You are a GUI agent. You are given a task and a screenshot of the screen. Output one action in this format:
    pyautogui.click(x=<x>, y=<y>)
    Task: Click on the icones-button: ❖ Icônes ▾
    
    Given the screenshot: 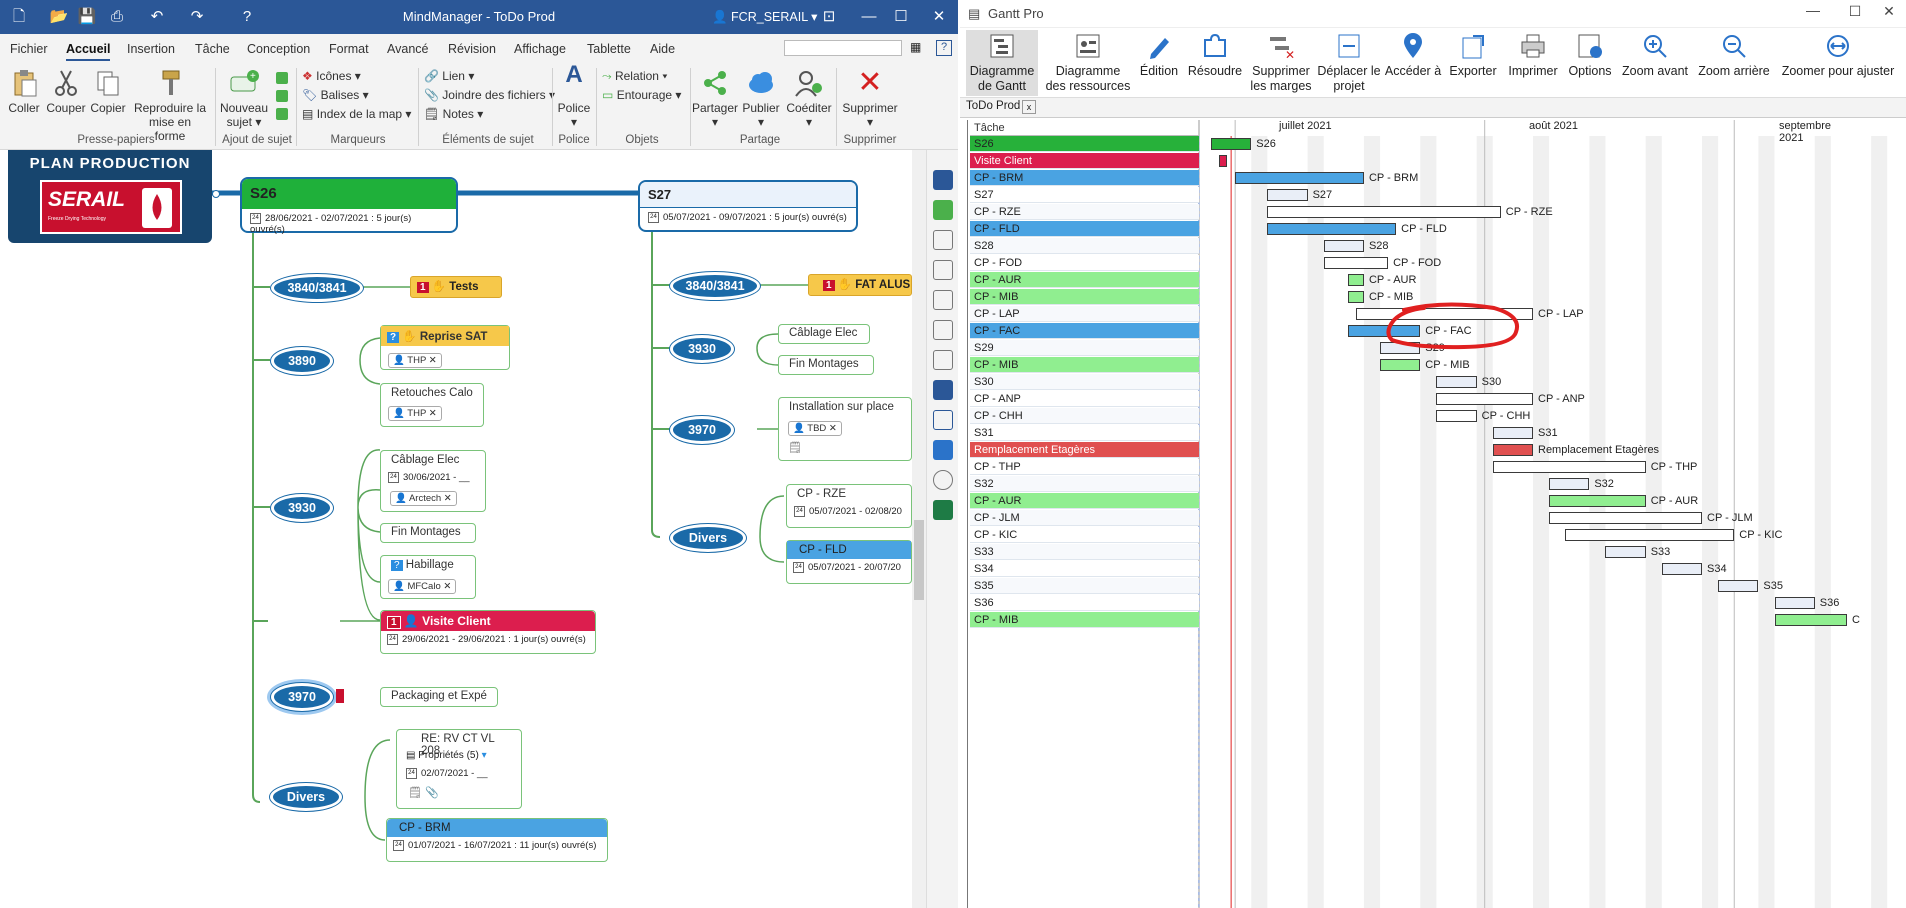 What is the action you would take?
    pyautogui.click(x=331, y=76)
    